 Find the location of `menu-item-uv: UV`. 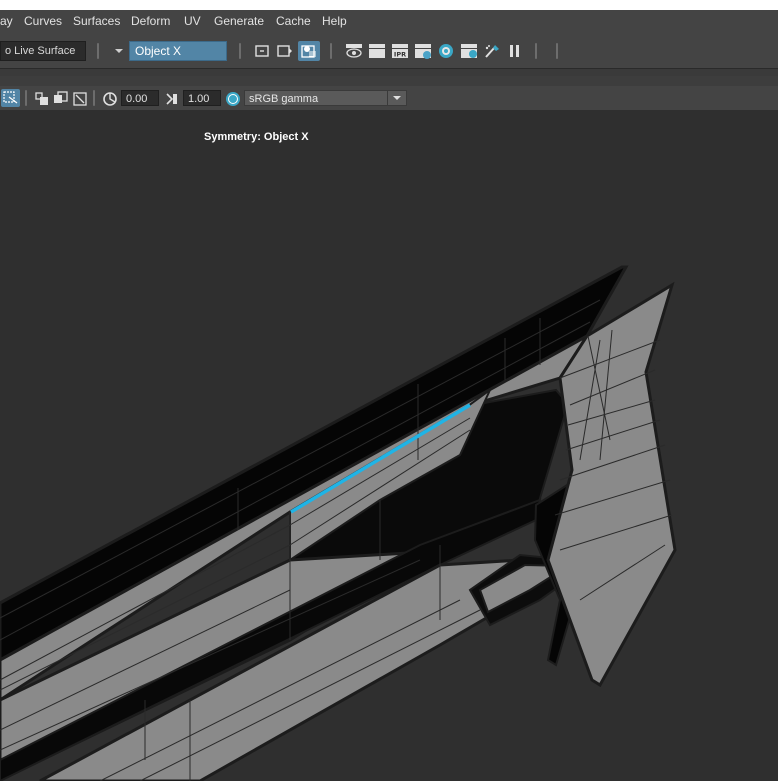

menu-item-uv: UV is located at coordinates (192, 21).